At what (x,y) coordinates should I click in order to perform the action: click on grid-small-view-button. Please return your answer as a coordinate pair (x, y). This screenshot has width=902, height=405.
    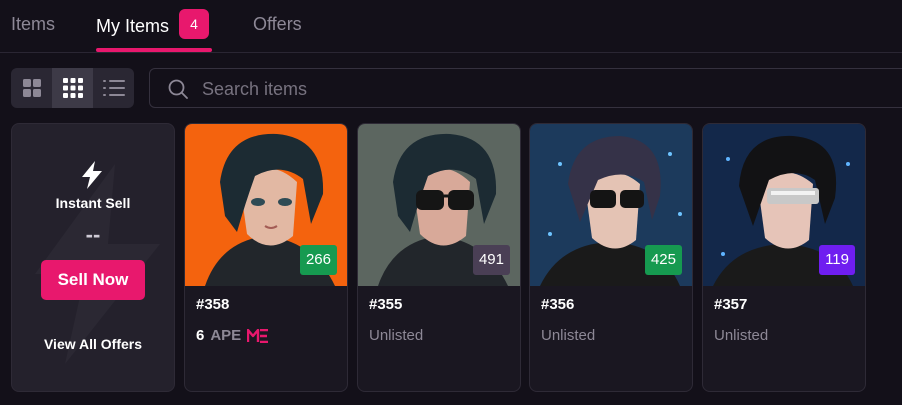
    Looking at the image, I should click on (72, 88).